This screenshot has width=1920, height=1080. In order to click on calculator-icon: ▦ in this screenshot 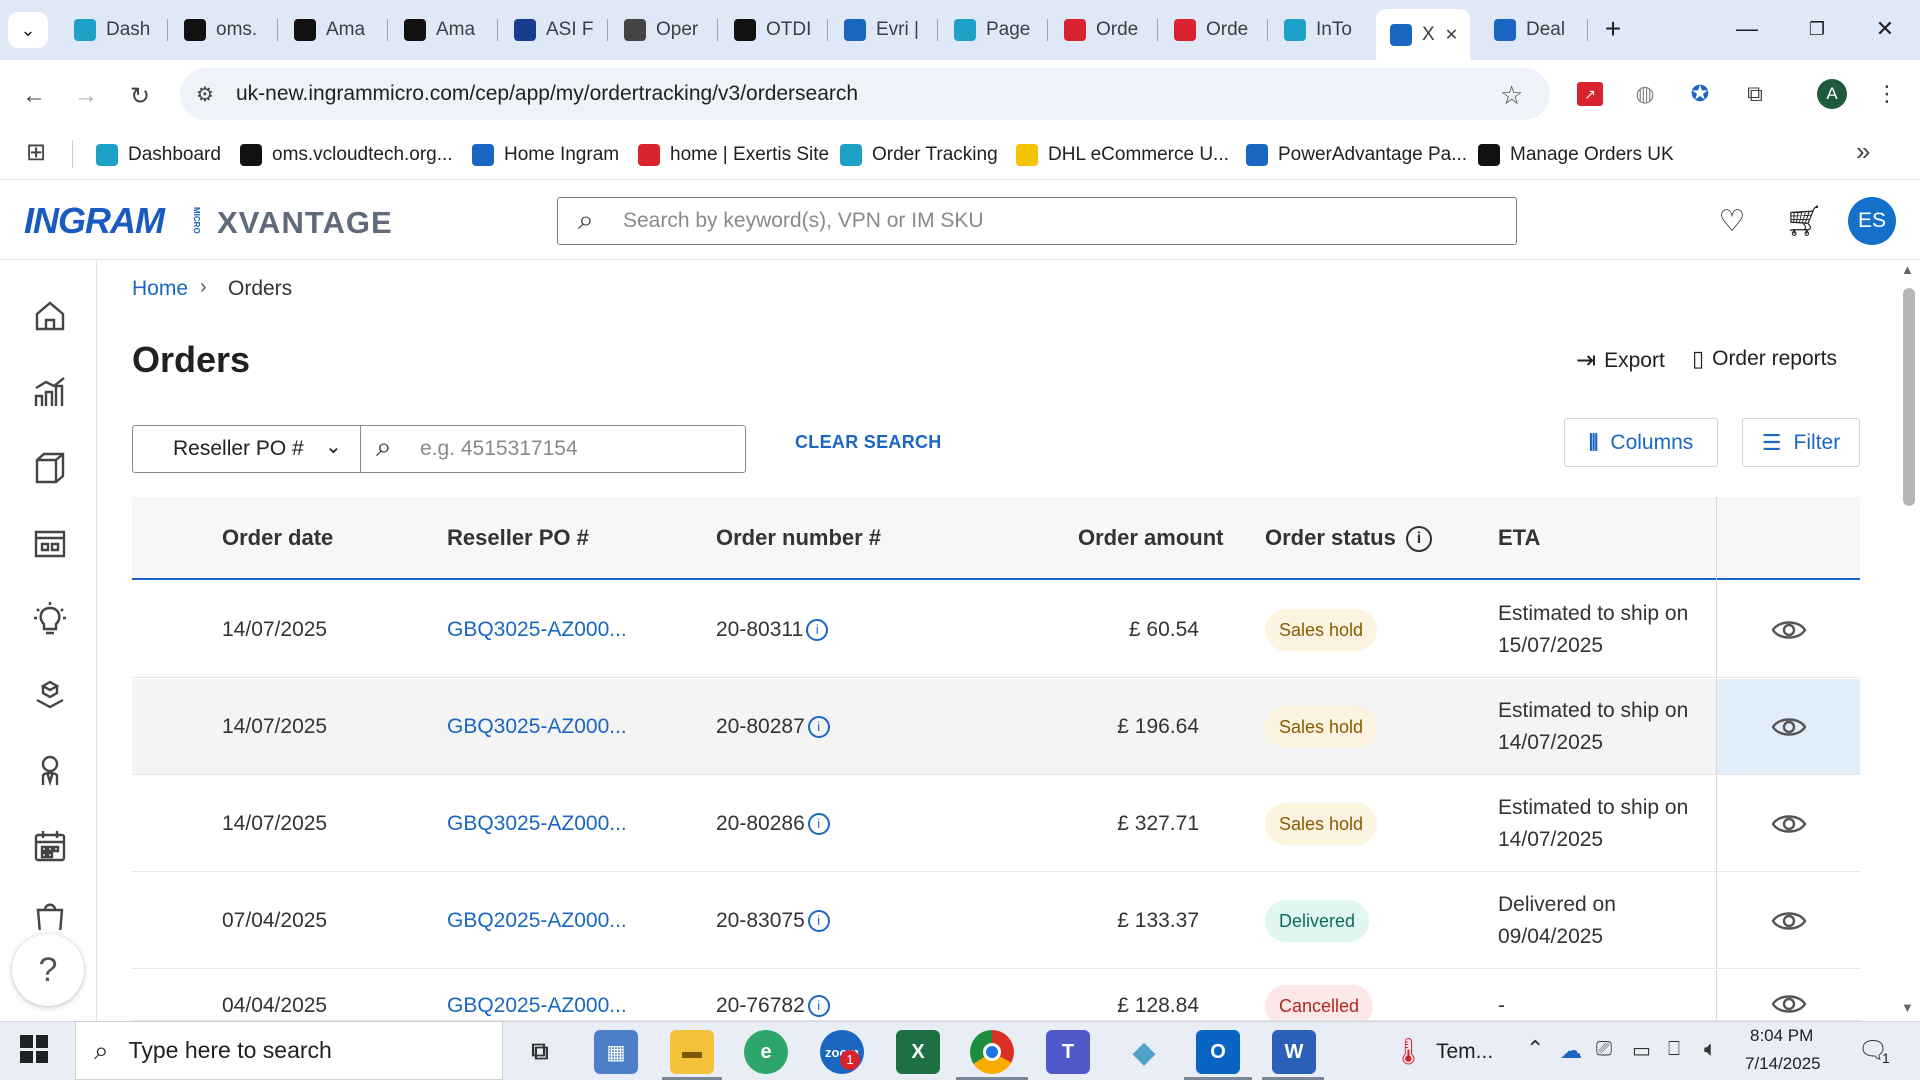, I will do `click(616, 1052)`.